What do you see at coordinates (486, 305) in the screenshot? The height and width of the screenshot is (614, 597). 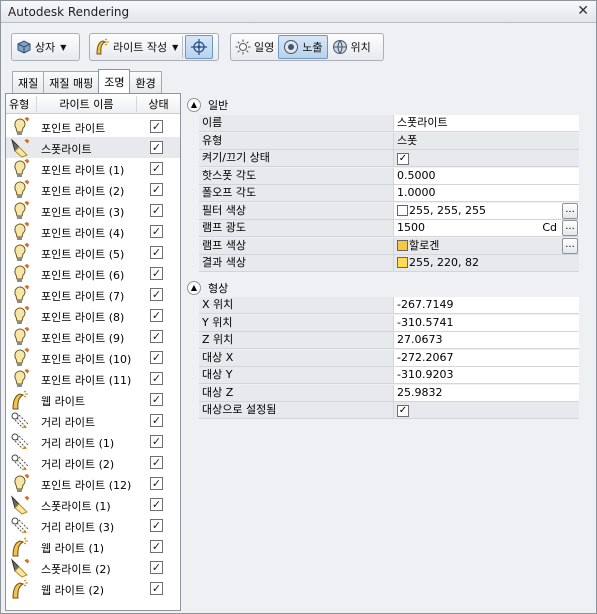 I see `property-value-cell: -267.7149` at bounding box center [486, 305].